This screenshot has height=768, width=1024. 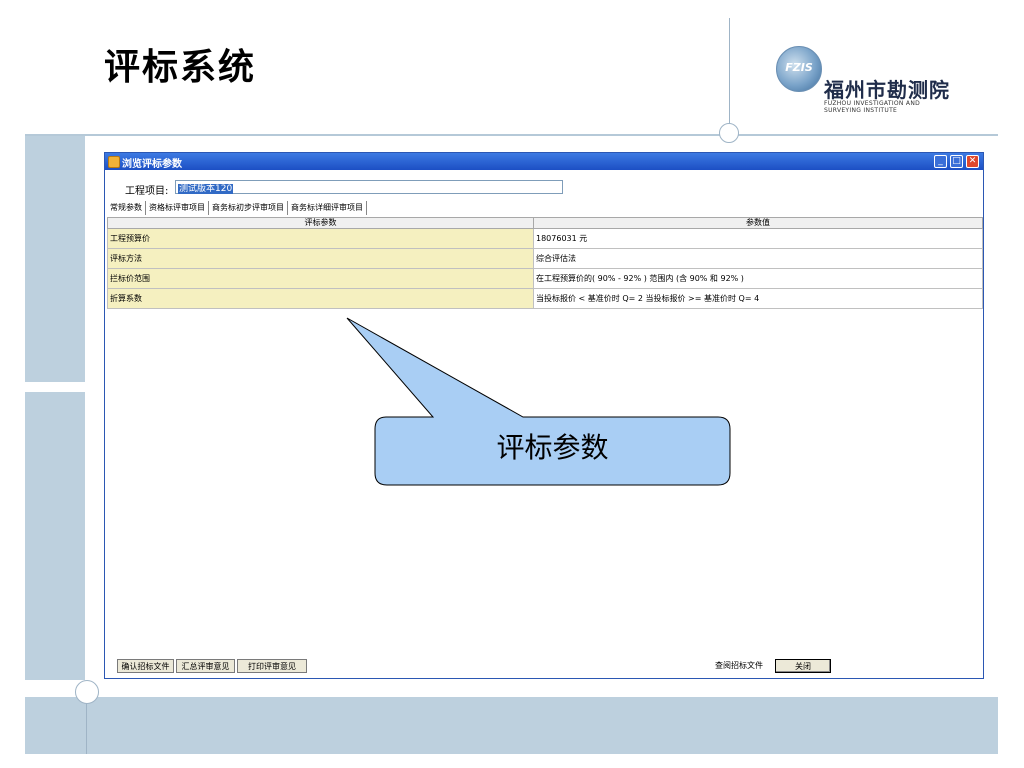 I want to click on window-titlebar: 浏览评标参数 _ □ ✕, so click(x=544, y=161).